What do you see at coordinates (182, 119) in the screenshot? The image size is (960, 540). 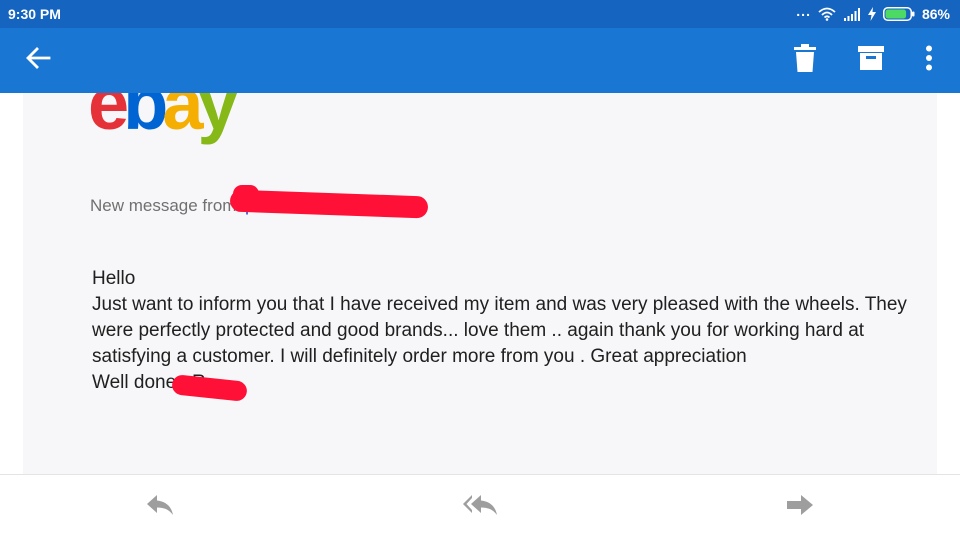 I see `ebay-logo-letter-a: a` at bounding box center [182, 119].